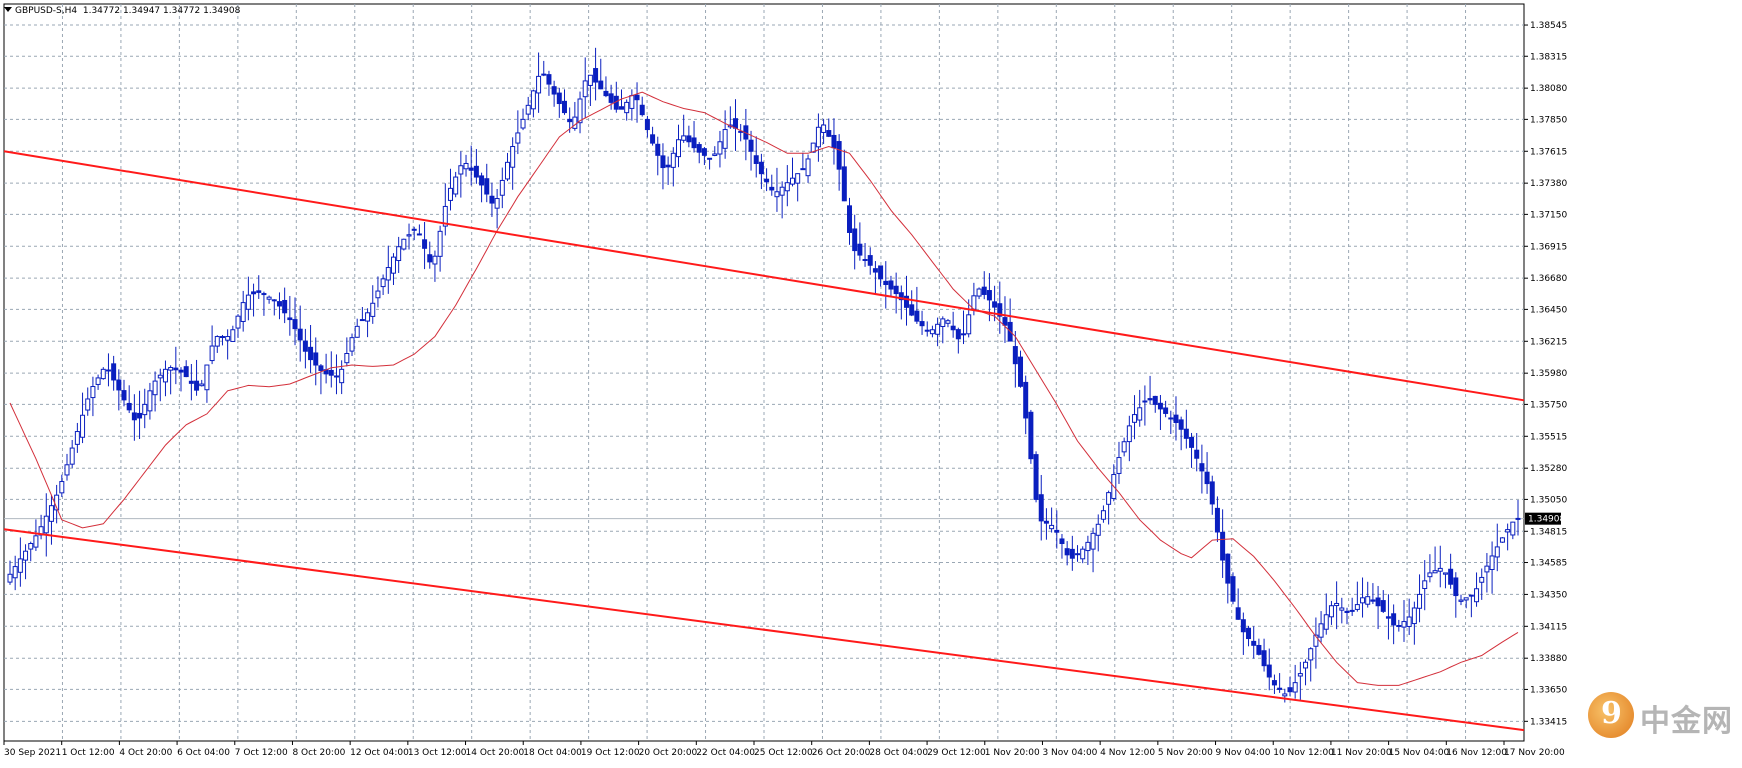 The height and width of the screenshot is (768, 1742). Describe the element at coordinates (1548, 215) in the screenshot. I see `y-tick-label: 1.37150` at that location.